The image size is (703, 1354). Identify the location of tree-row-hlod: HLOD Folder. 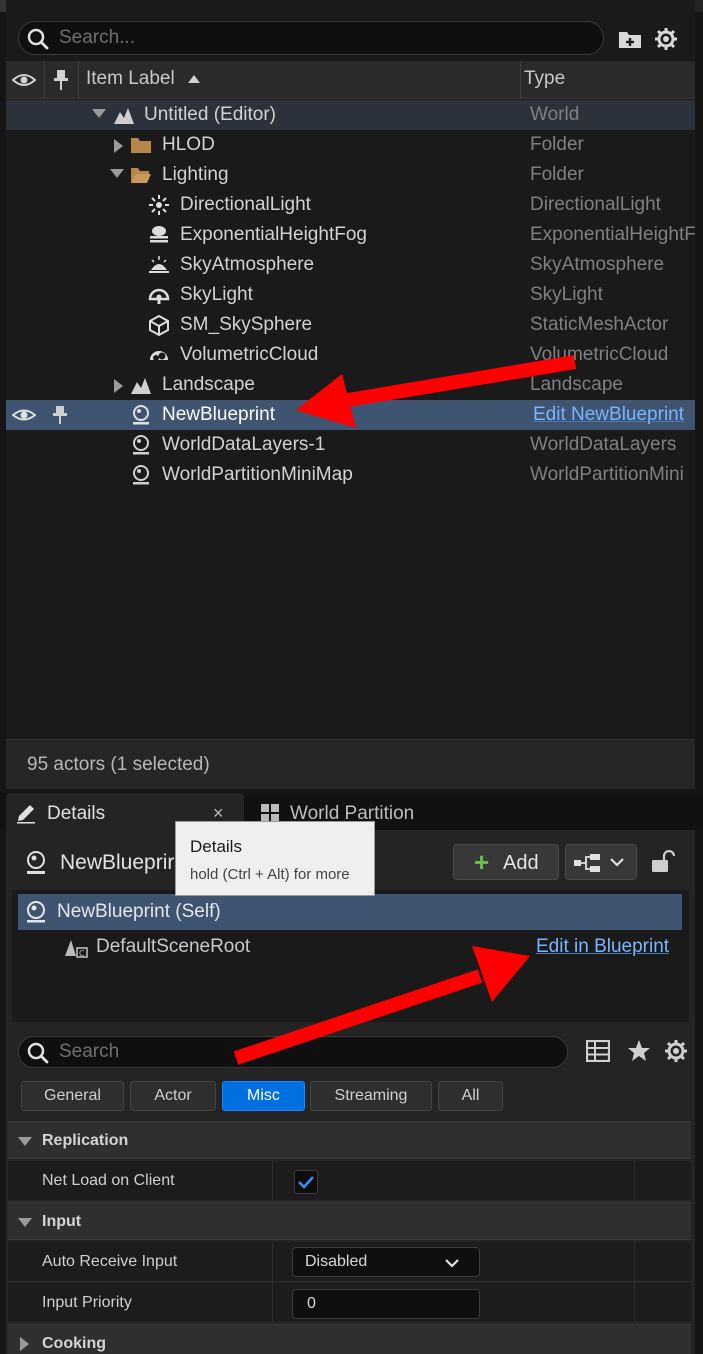
(350, 145).